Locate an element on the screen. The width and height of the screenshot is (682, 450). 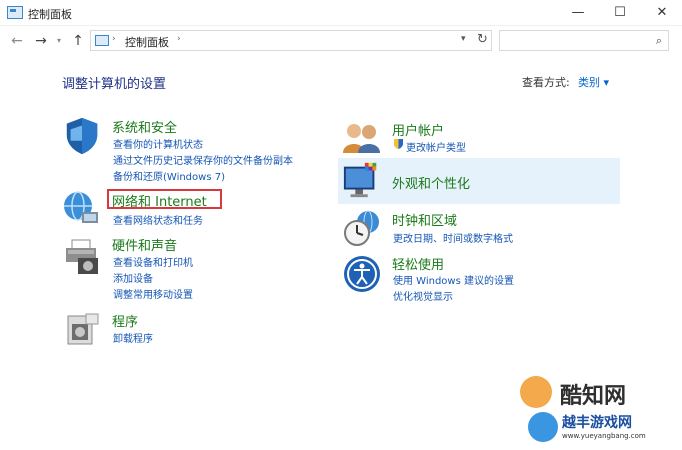
link-uninstall-program: 卸载程序 is located at coordinates (133, 337).